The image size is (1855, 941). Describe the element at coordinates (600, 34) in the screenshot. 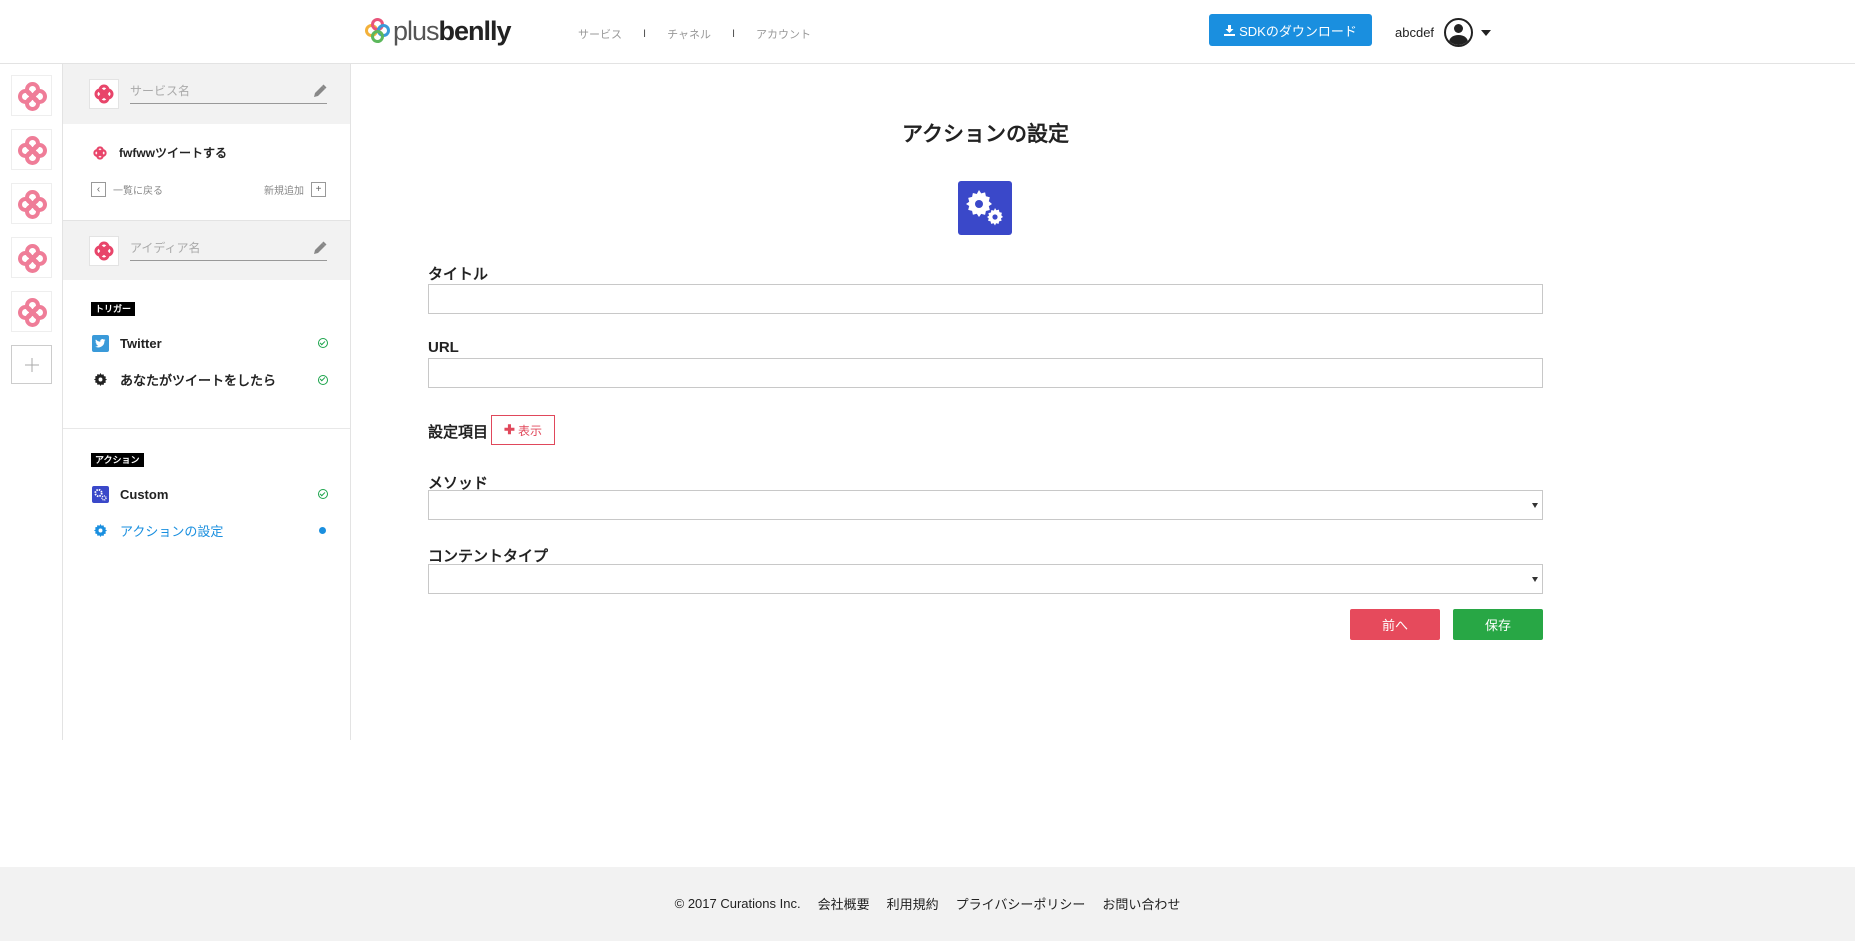

I see `nav-services: サービス` at that location.